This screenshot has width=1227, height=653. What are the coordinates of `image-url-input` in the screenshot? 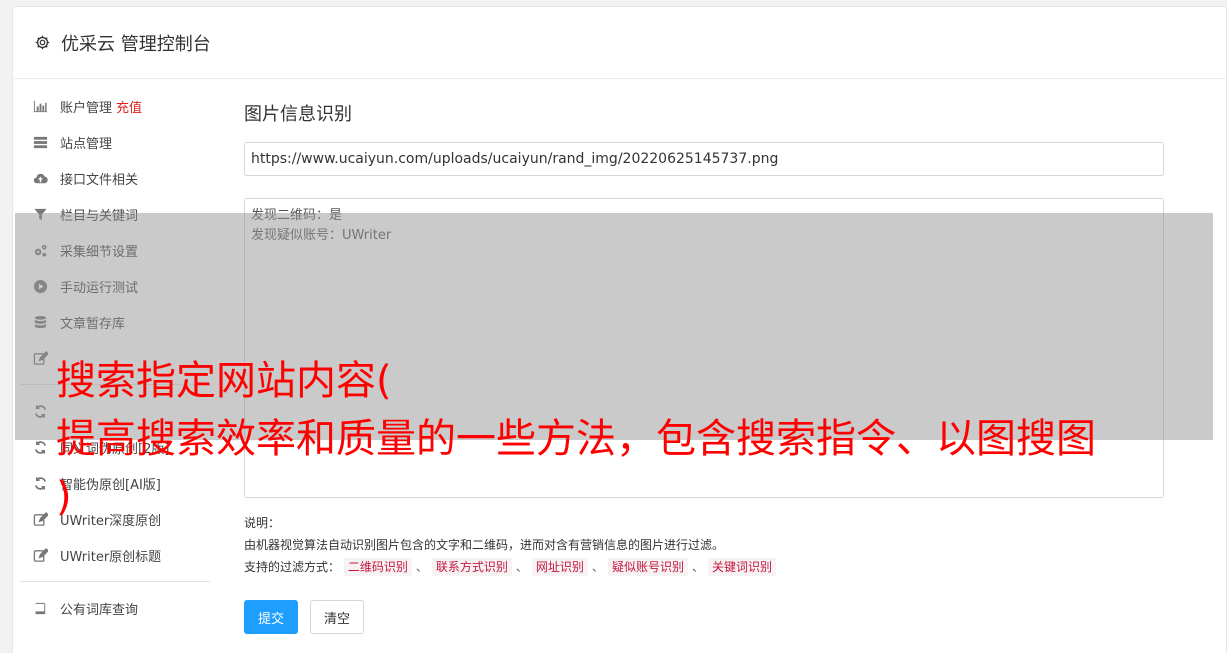 It's located at (704, 159).